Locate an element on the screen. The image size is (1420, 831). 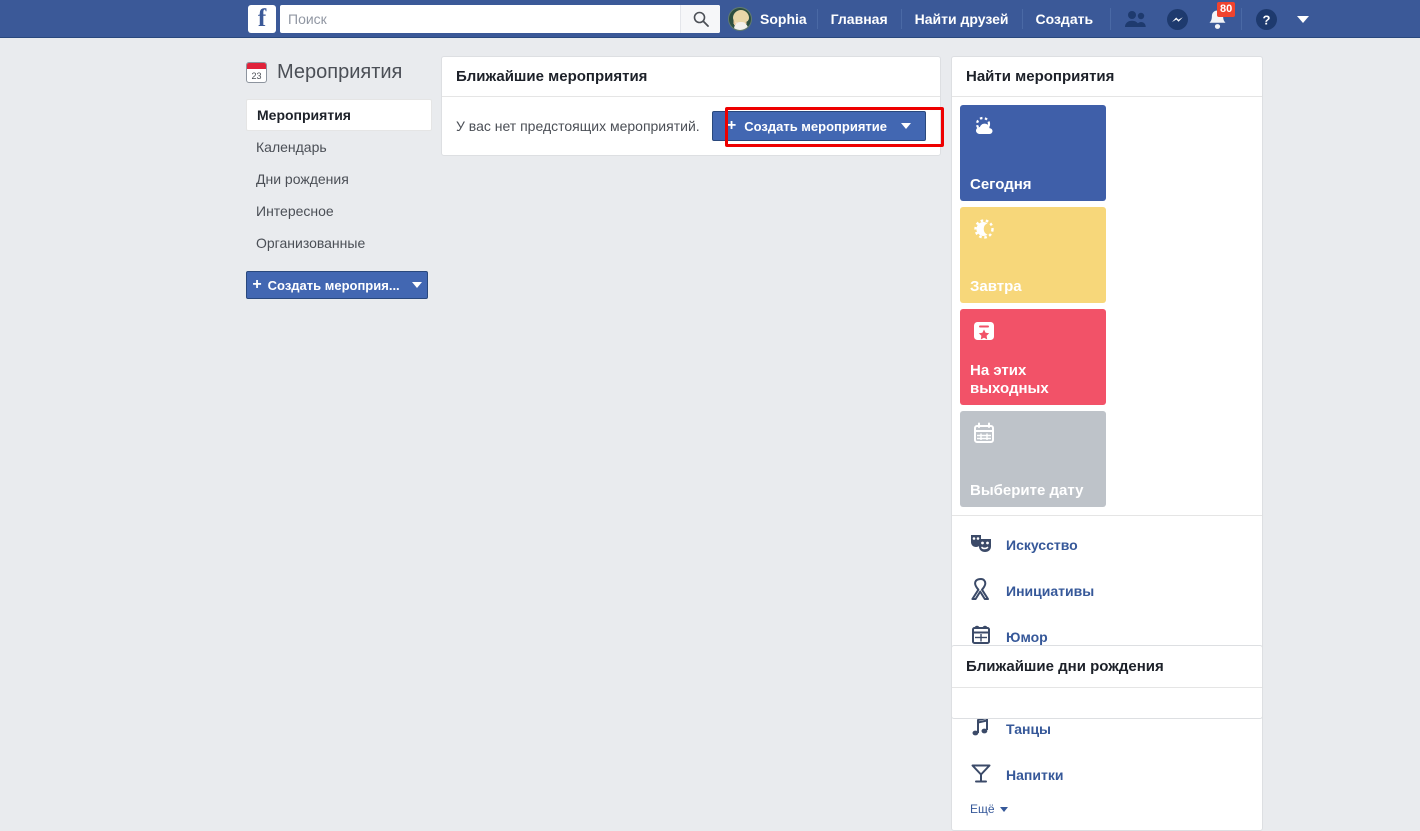
more-categories-link: Ещё is located at coordinates (1107, 812).